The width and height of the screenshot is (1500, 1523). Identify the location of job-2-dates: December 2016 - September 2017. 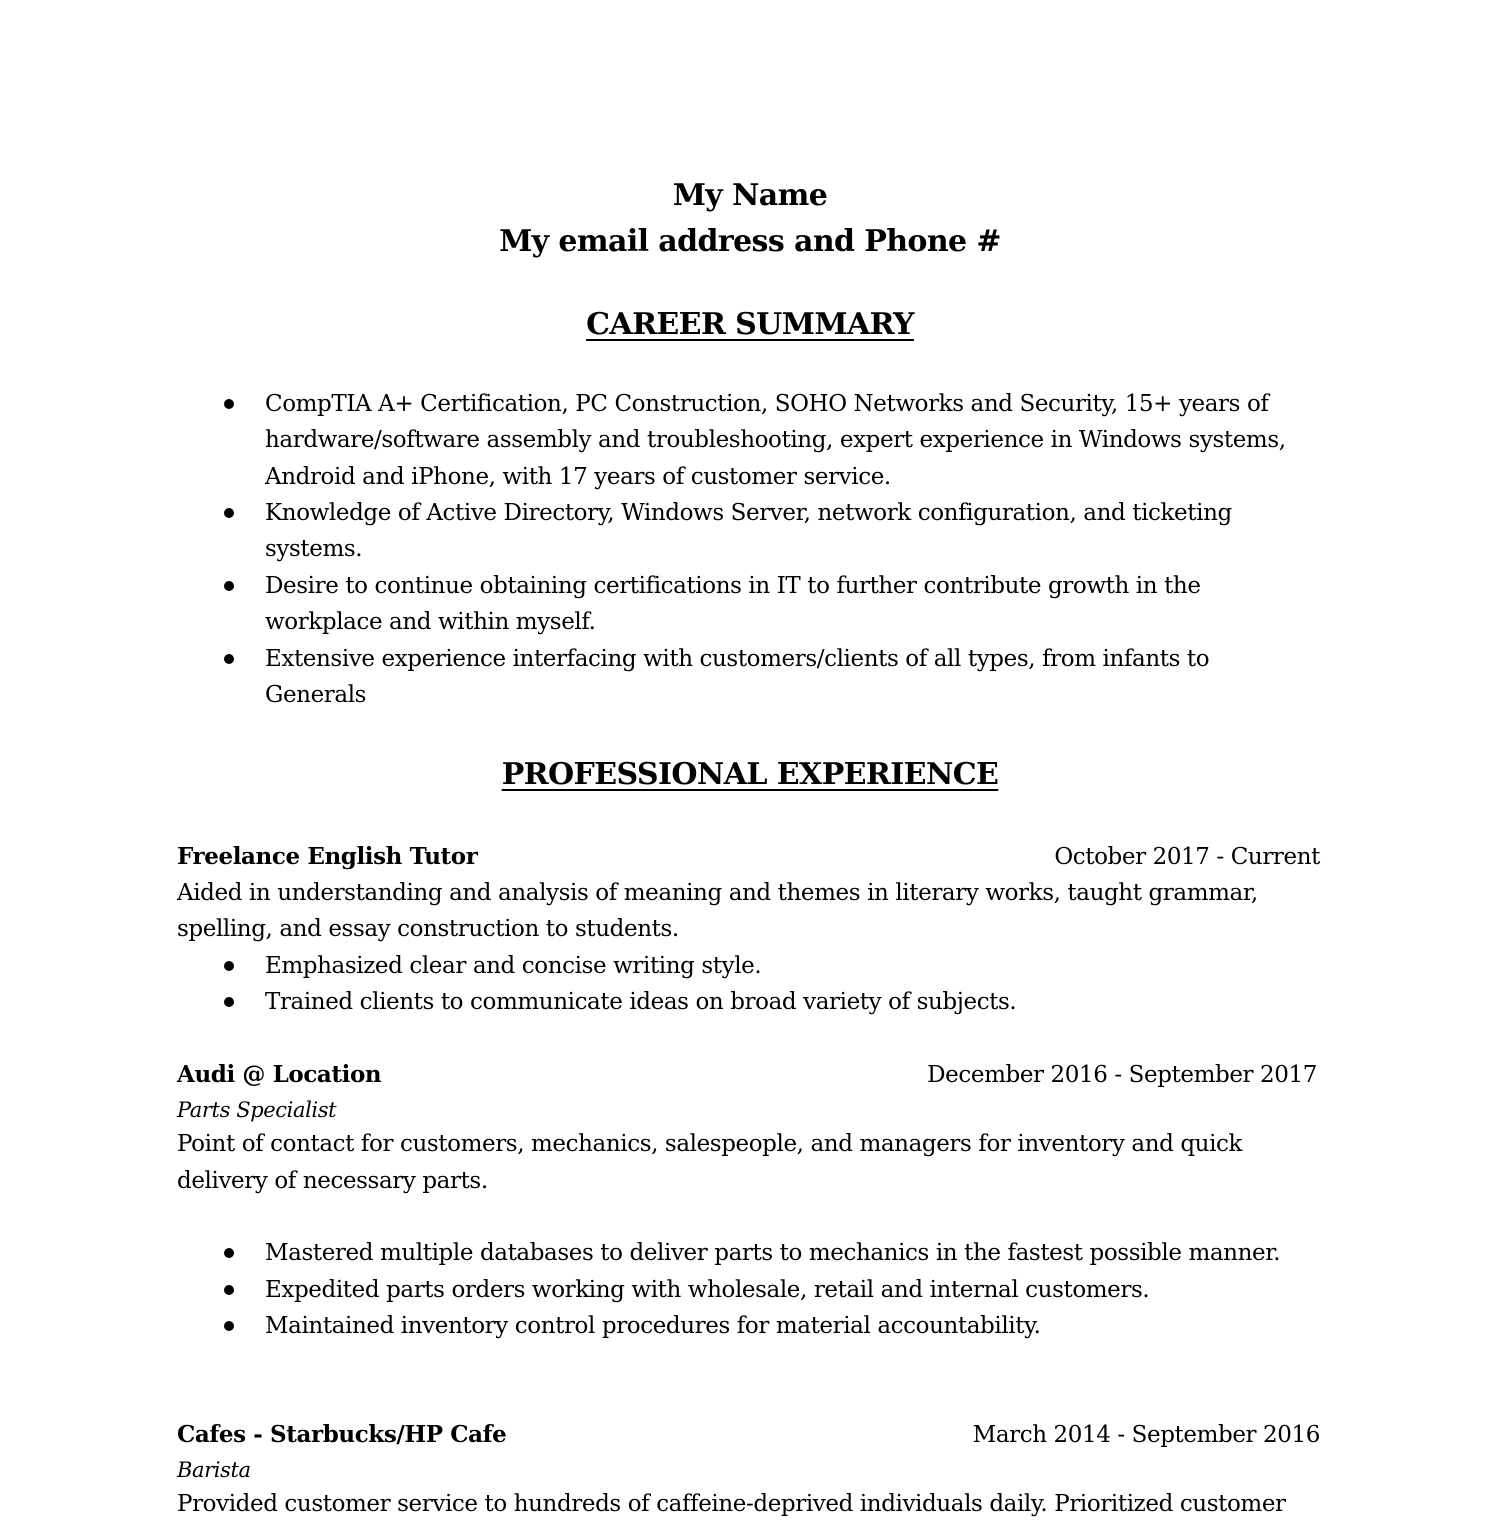
(1122, 1075).